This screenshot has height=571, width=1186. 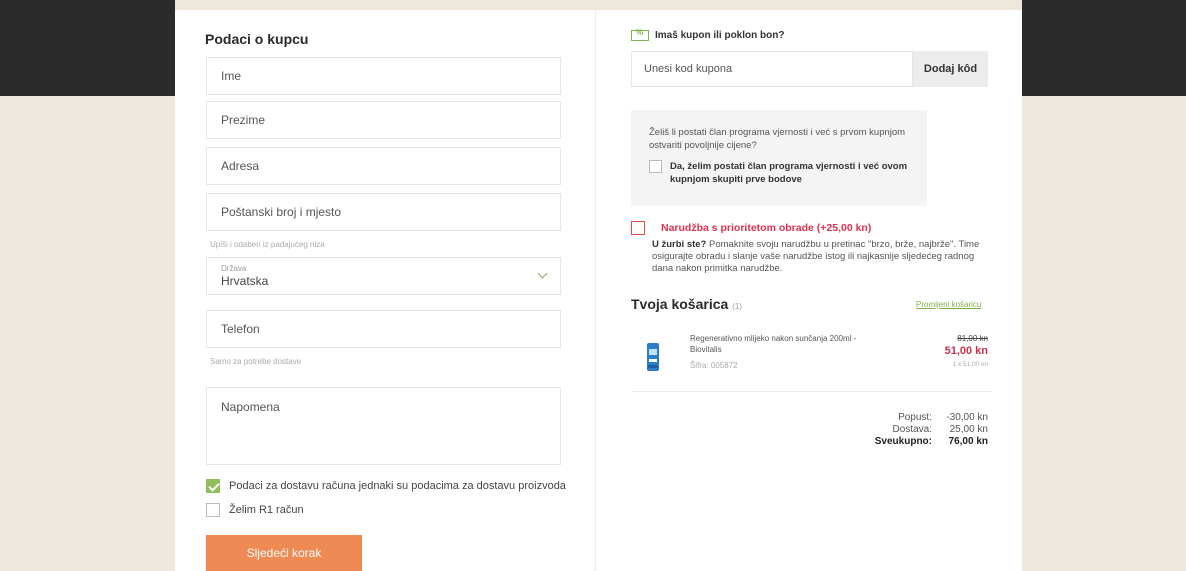 What do you see at coordinates (243, 120) in the screenshot?
I see `last-name-placeholder: Prezime` at bounding box center [243, 120].